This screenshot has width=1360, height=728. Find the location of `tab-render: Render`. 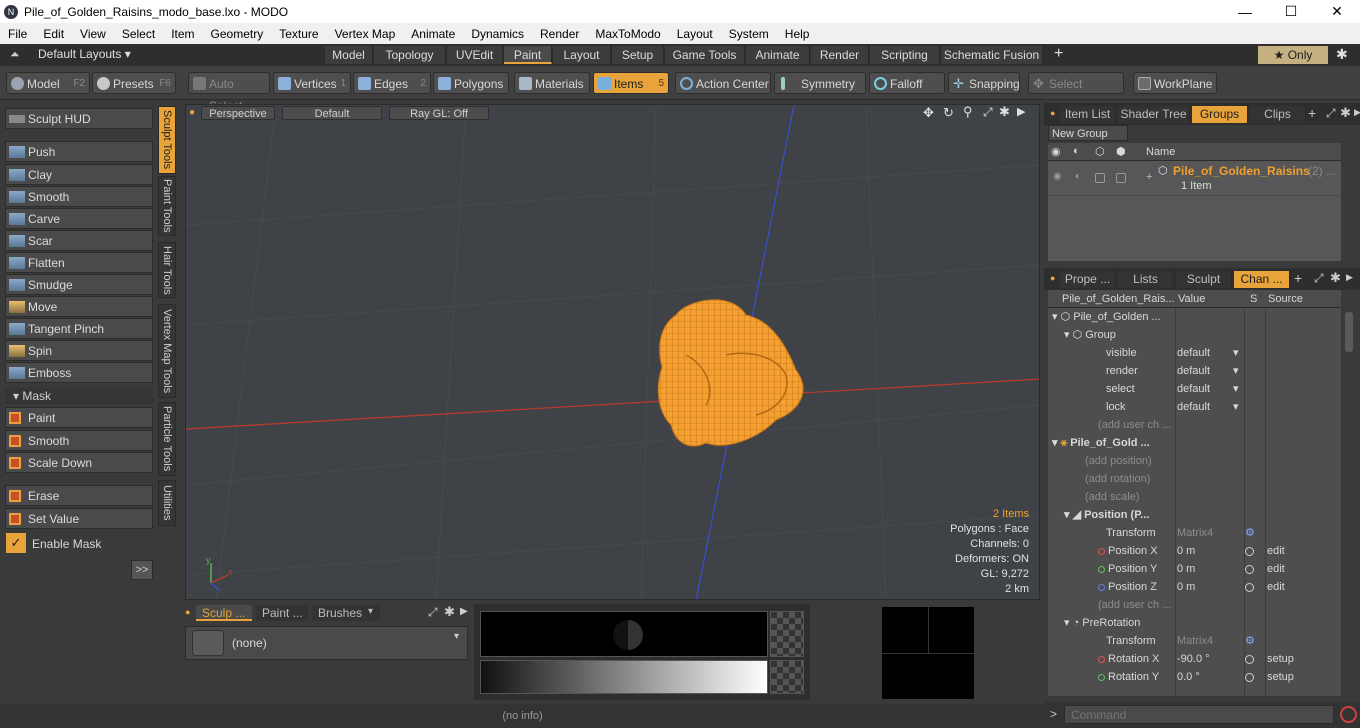

tab-render: Render is located at coordinates (840, 55).